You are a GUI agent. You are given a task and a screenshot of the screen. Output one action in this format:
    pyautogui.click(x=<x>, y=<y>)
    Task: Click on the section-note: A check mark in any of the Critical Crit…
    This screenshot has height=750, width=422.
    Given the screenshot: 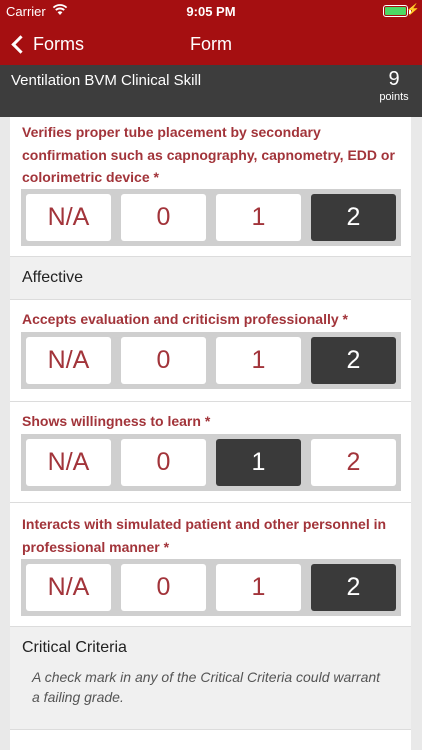 What is the action you would take?
    pyautogui.click(x=206, y=687)
    